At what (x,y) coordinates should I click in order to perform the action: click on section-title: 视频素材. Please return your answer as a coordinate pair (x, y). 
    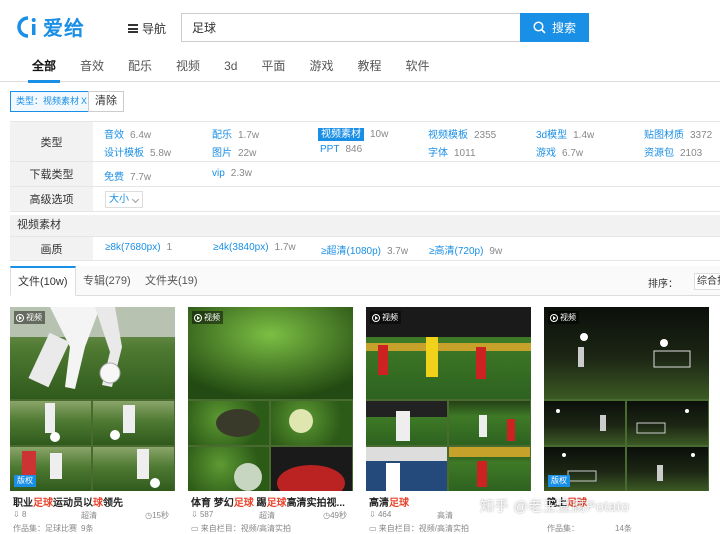
    Looking at the image, I should click on (365, 225).